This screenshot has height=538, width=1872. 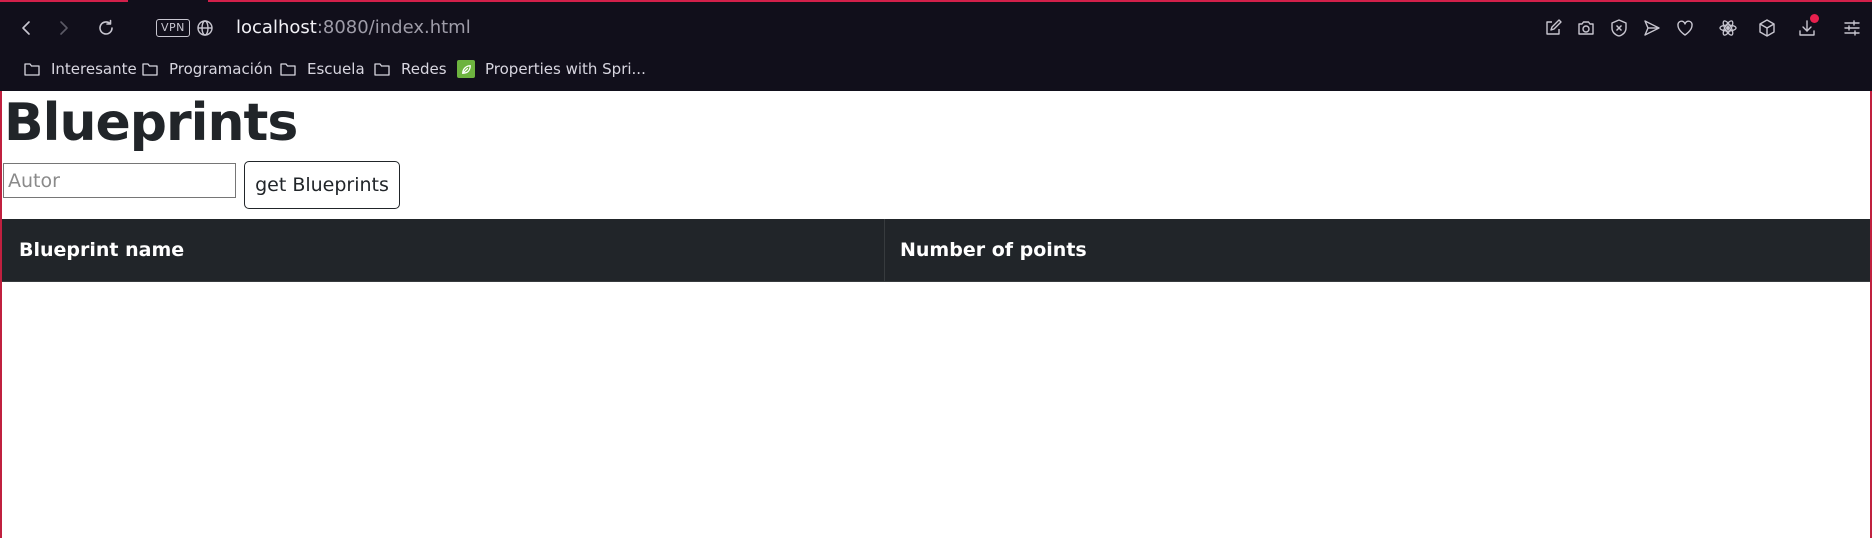 I want to click on author-input, so click(x=119, y=180).